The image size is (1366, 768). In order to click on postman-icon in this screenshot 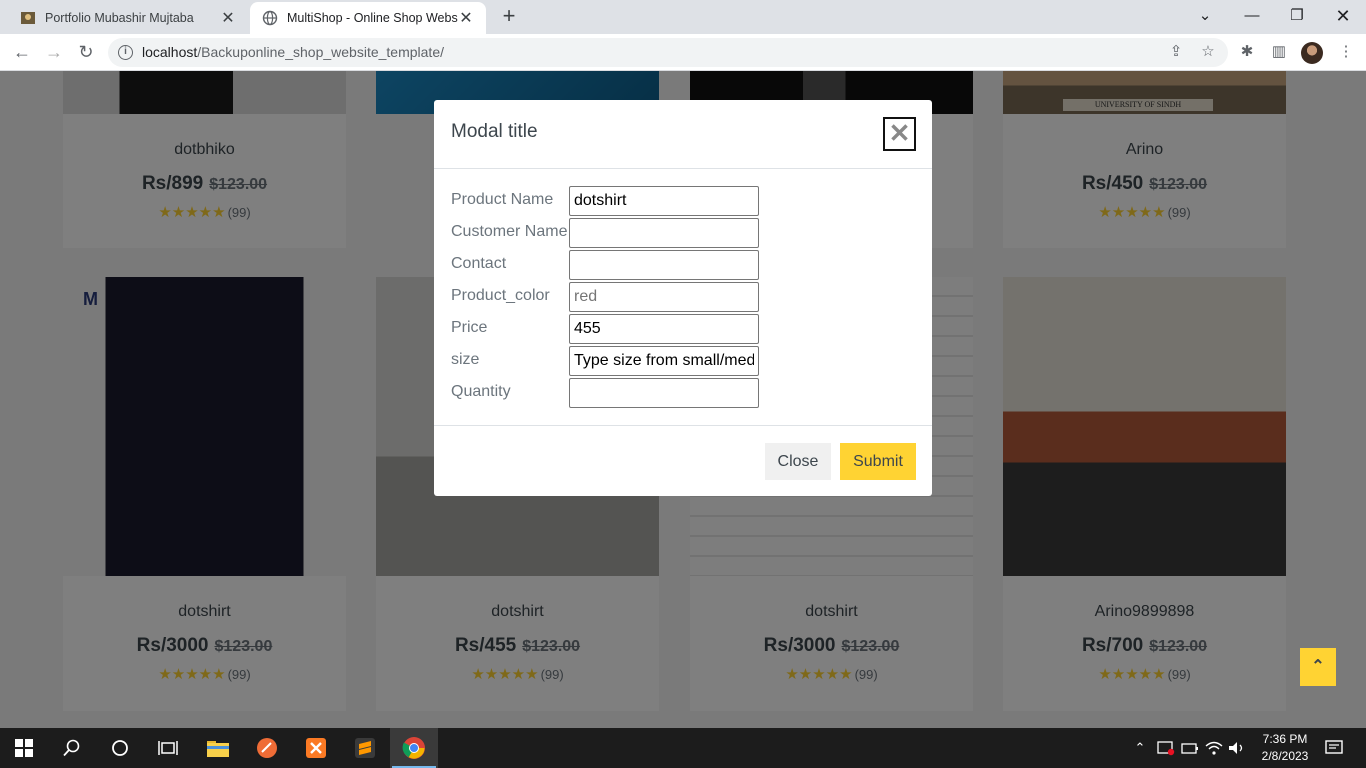, I will do `click(267, 748)`.